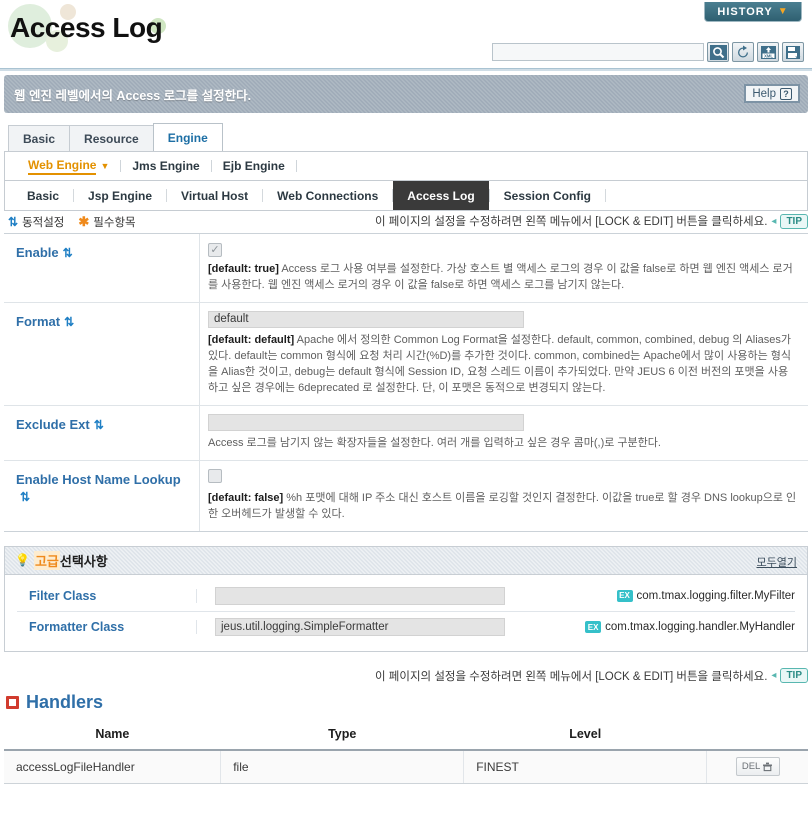 The image size is (812, 821). What do you see at coordinates (43, 195) in the screenshot?
I see `tab-basic-sub: Basic` at bounding box center [43, 195].